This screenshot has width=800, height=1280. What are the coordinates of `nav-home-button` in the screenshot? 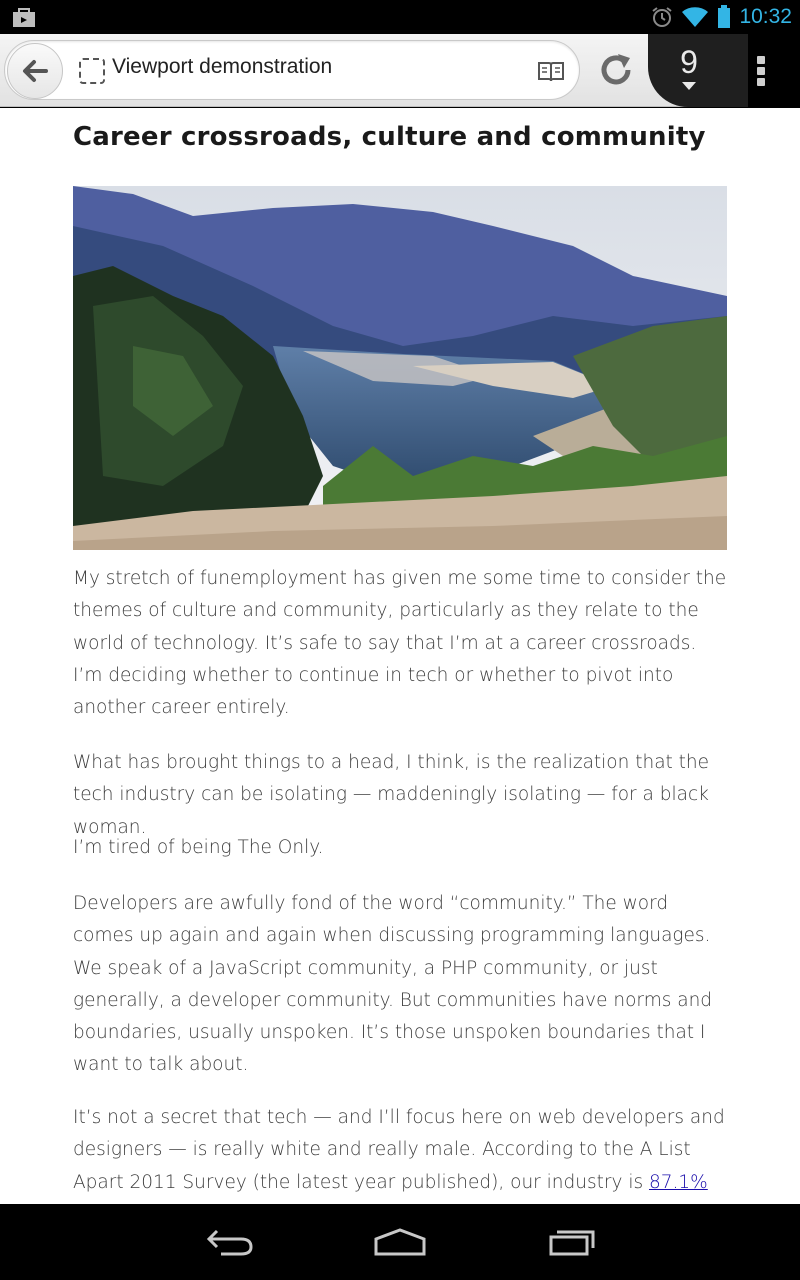 It's located at (400, 1242).